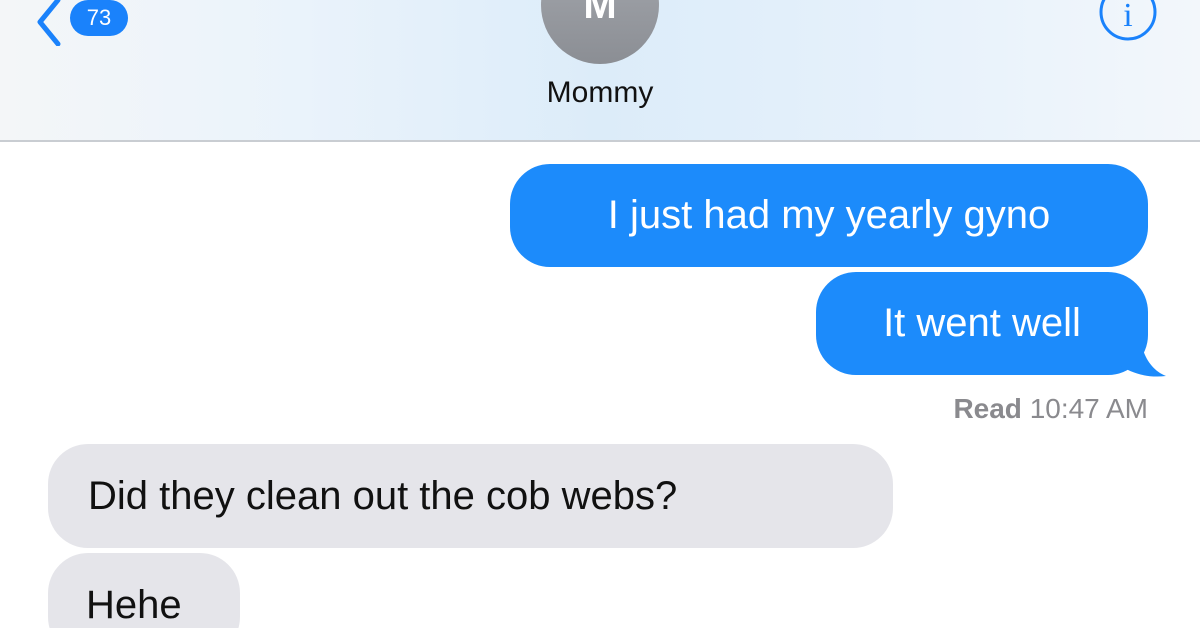 The image size is (1200, 628). I want to click on message-text: Hehe, so click(134, 605).